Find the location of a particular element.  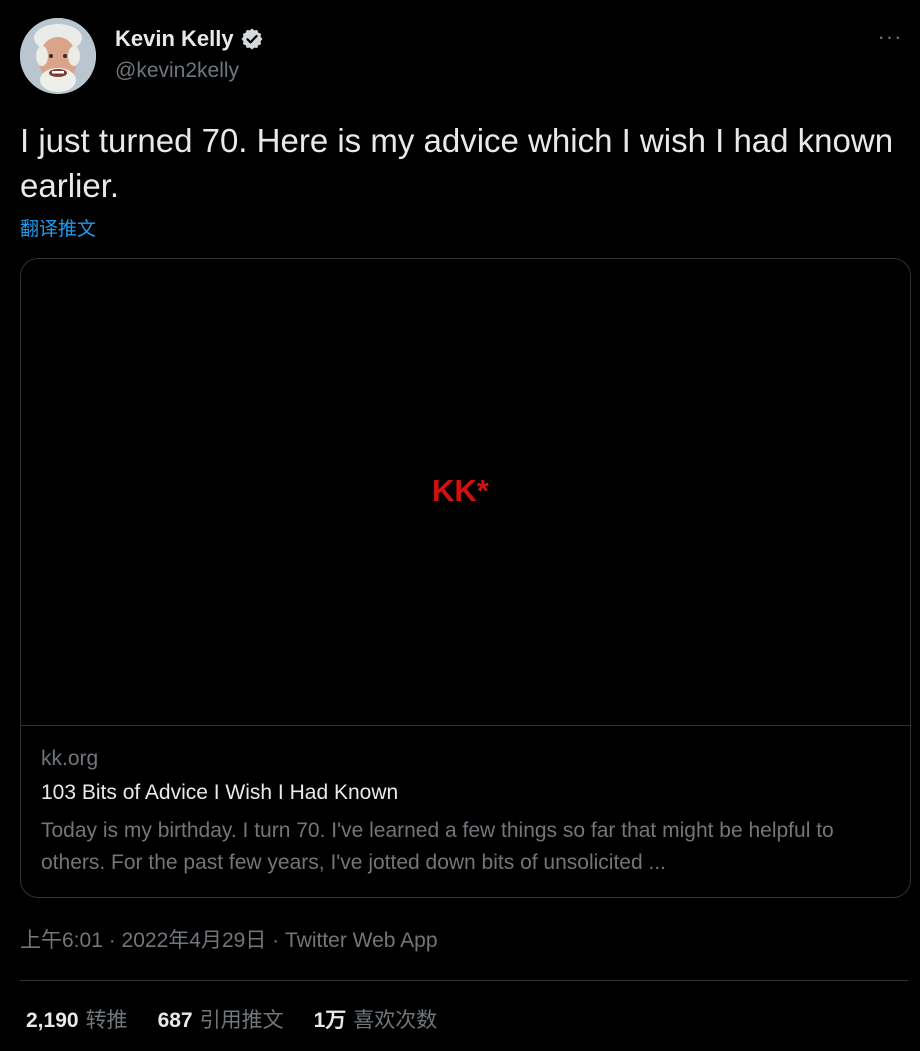

avatar-image is located at coordinates (58, 56).